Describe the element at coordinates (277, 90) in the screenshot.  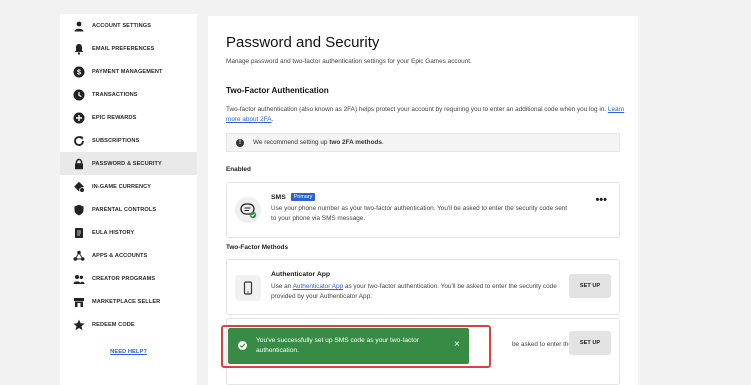
I see `tfa-section-title: Two-Factor Authentication` at that location.